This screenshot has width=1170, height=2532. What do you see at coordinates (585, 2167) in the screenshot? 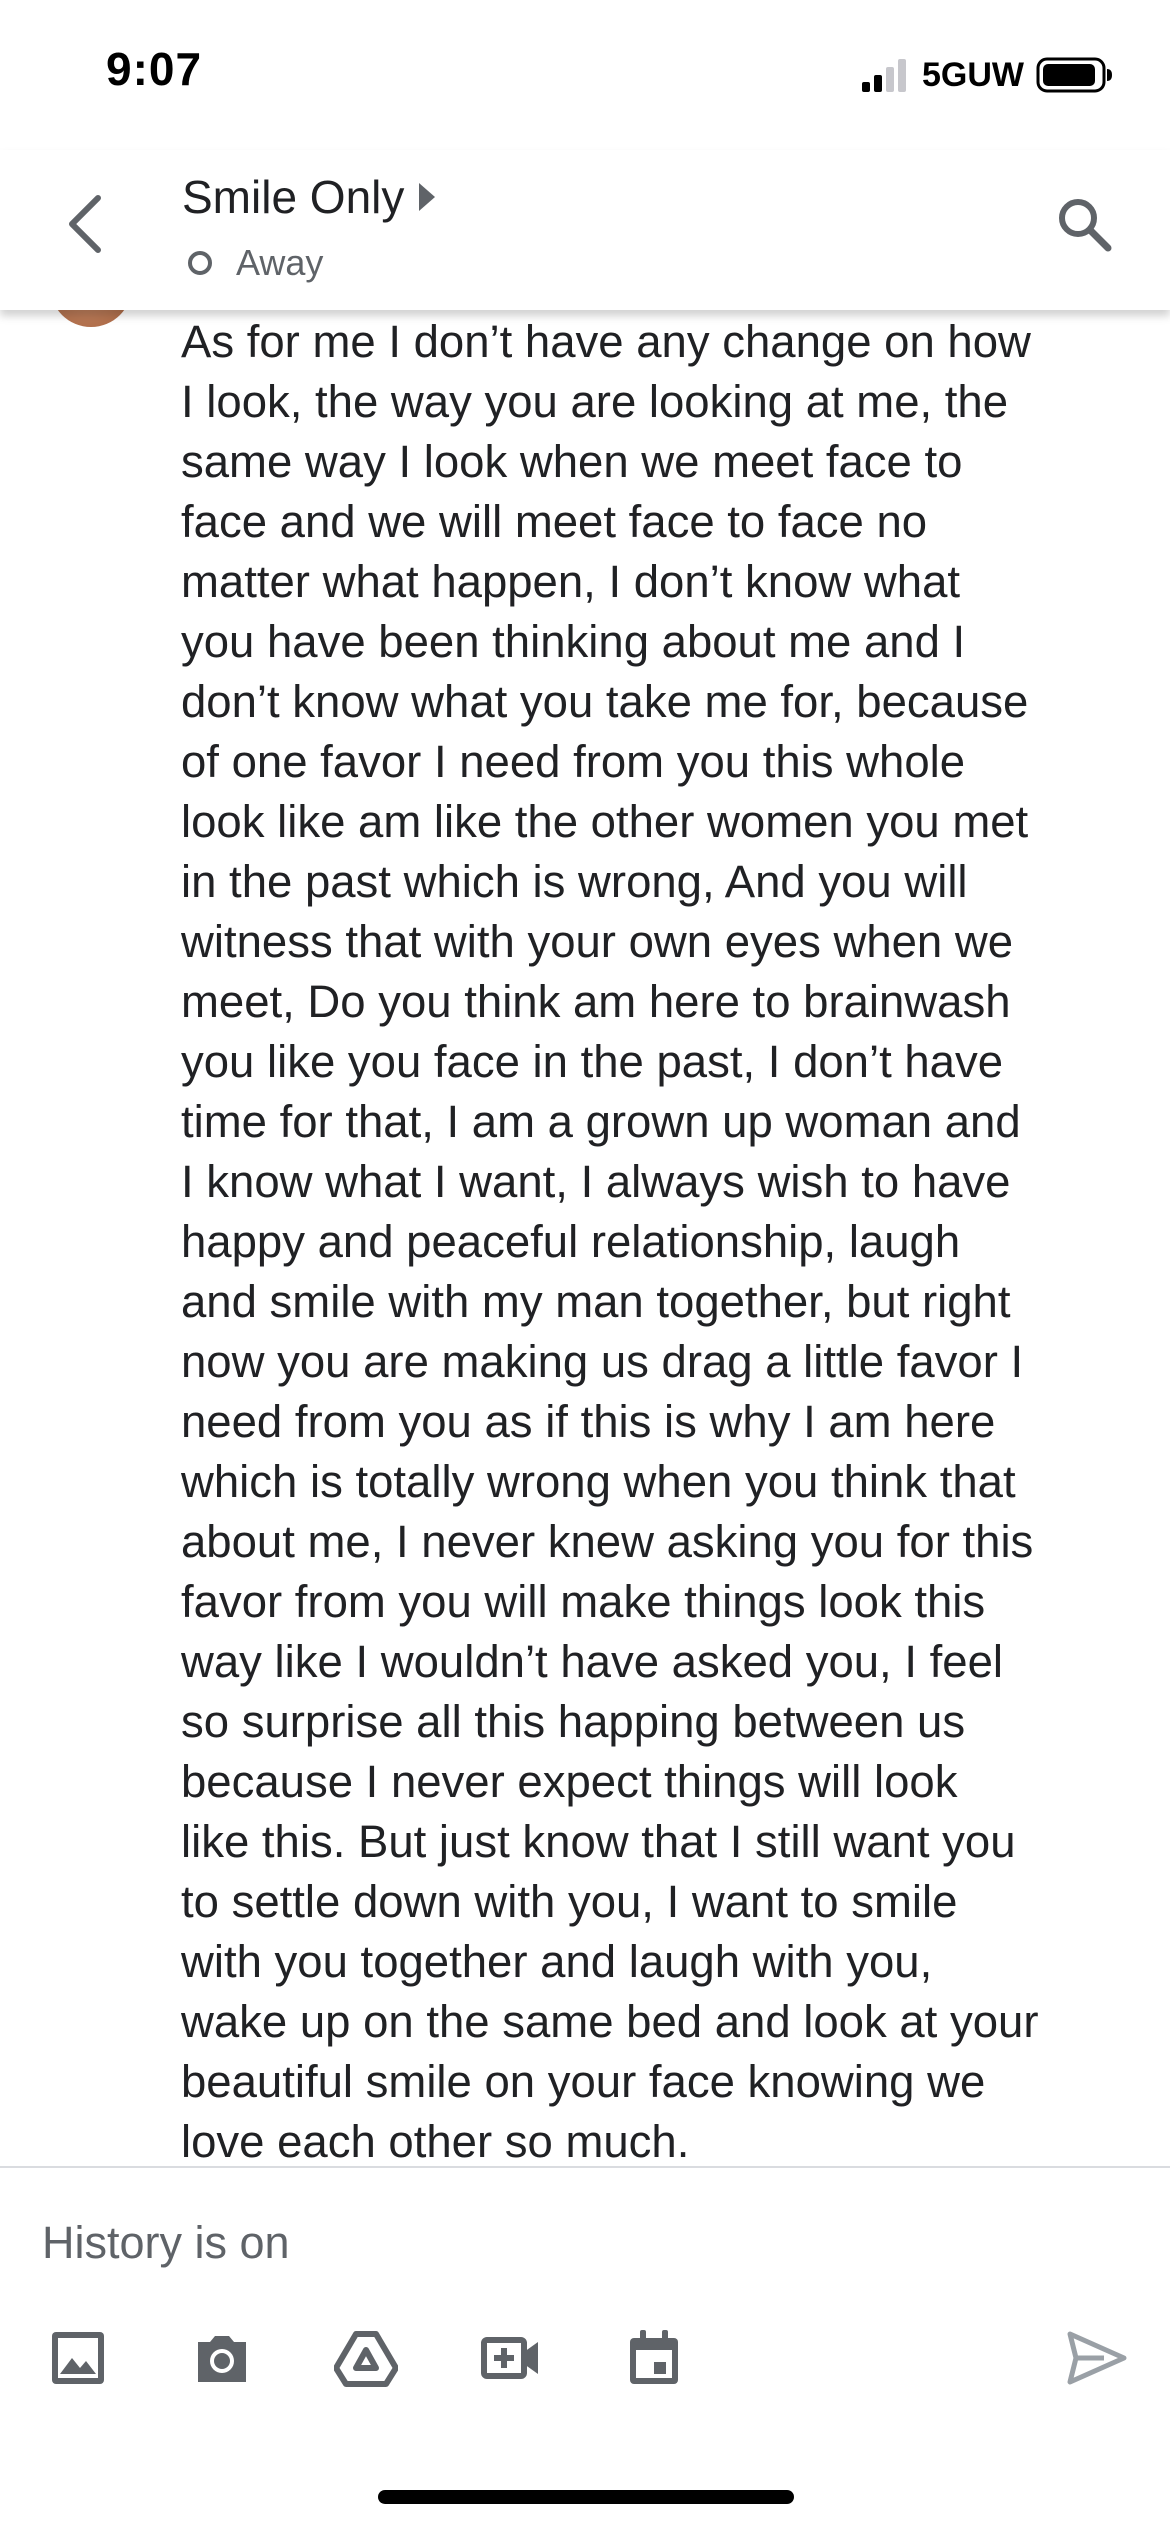
I see `compose-divider` at bounding box center [585, 2167].